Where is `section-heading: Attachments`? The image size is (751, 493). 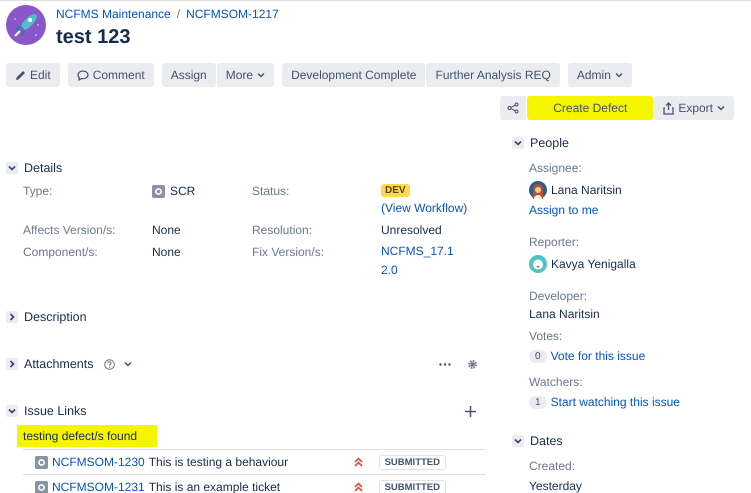
section-heading: Attachments is located at coordinates (59, 364).